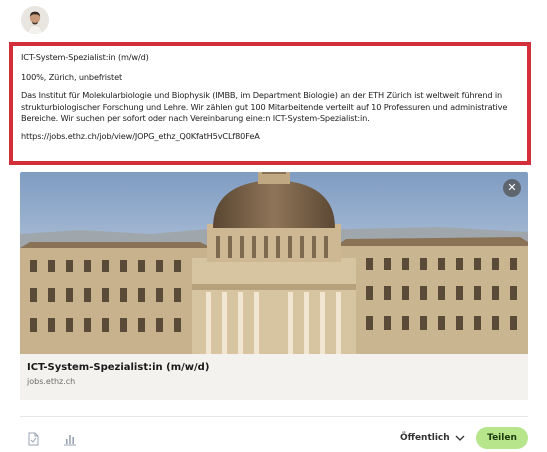  I want to click on chart-icon, so click(70, 439).